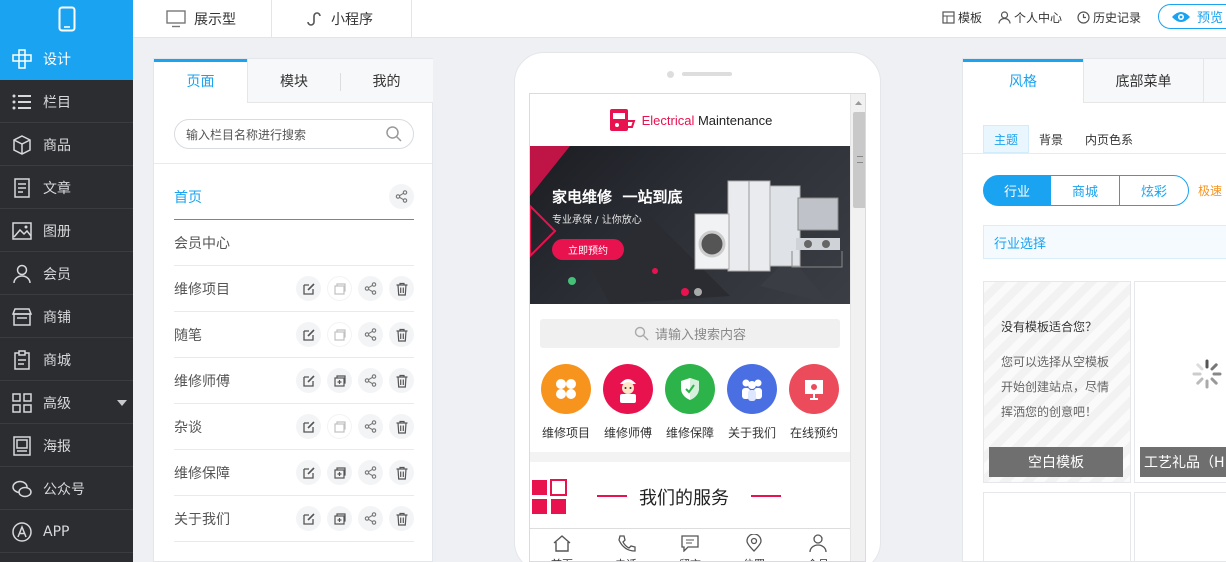  Describe the element at coordinates (200, 81) in the screenshot. I see `tab-pages: 页面` at that location.